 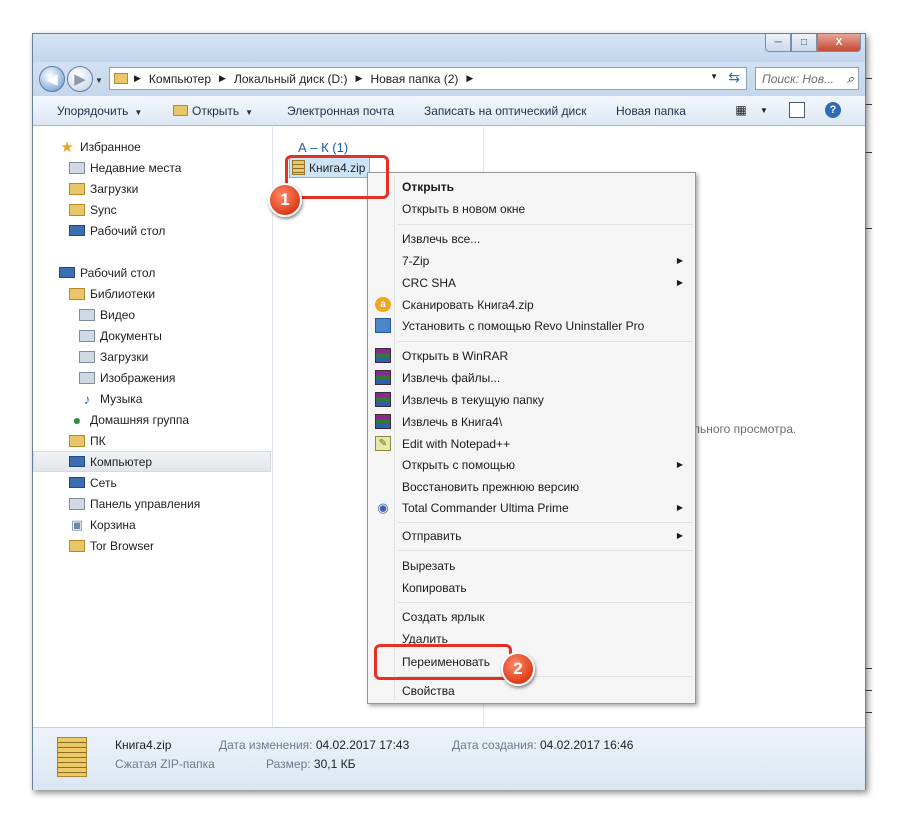 What do you see at coordinates (98, 440) in the screenshot?
I see `sidebar-item-label: ПК` at bounding box center [98, 440].